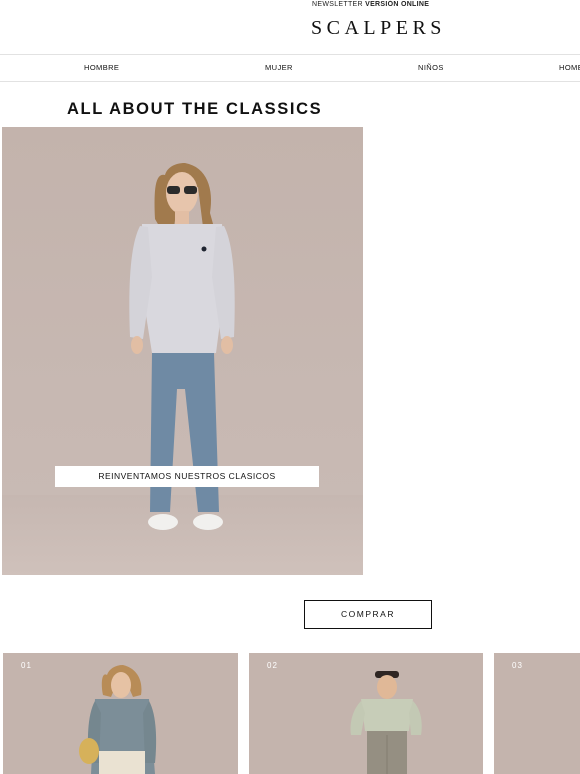  Describe the element at coordinates (431, 67) in the screenshot. I see `nav-item-ninos: NIÑOS` at that location.